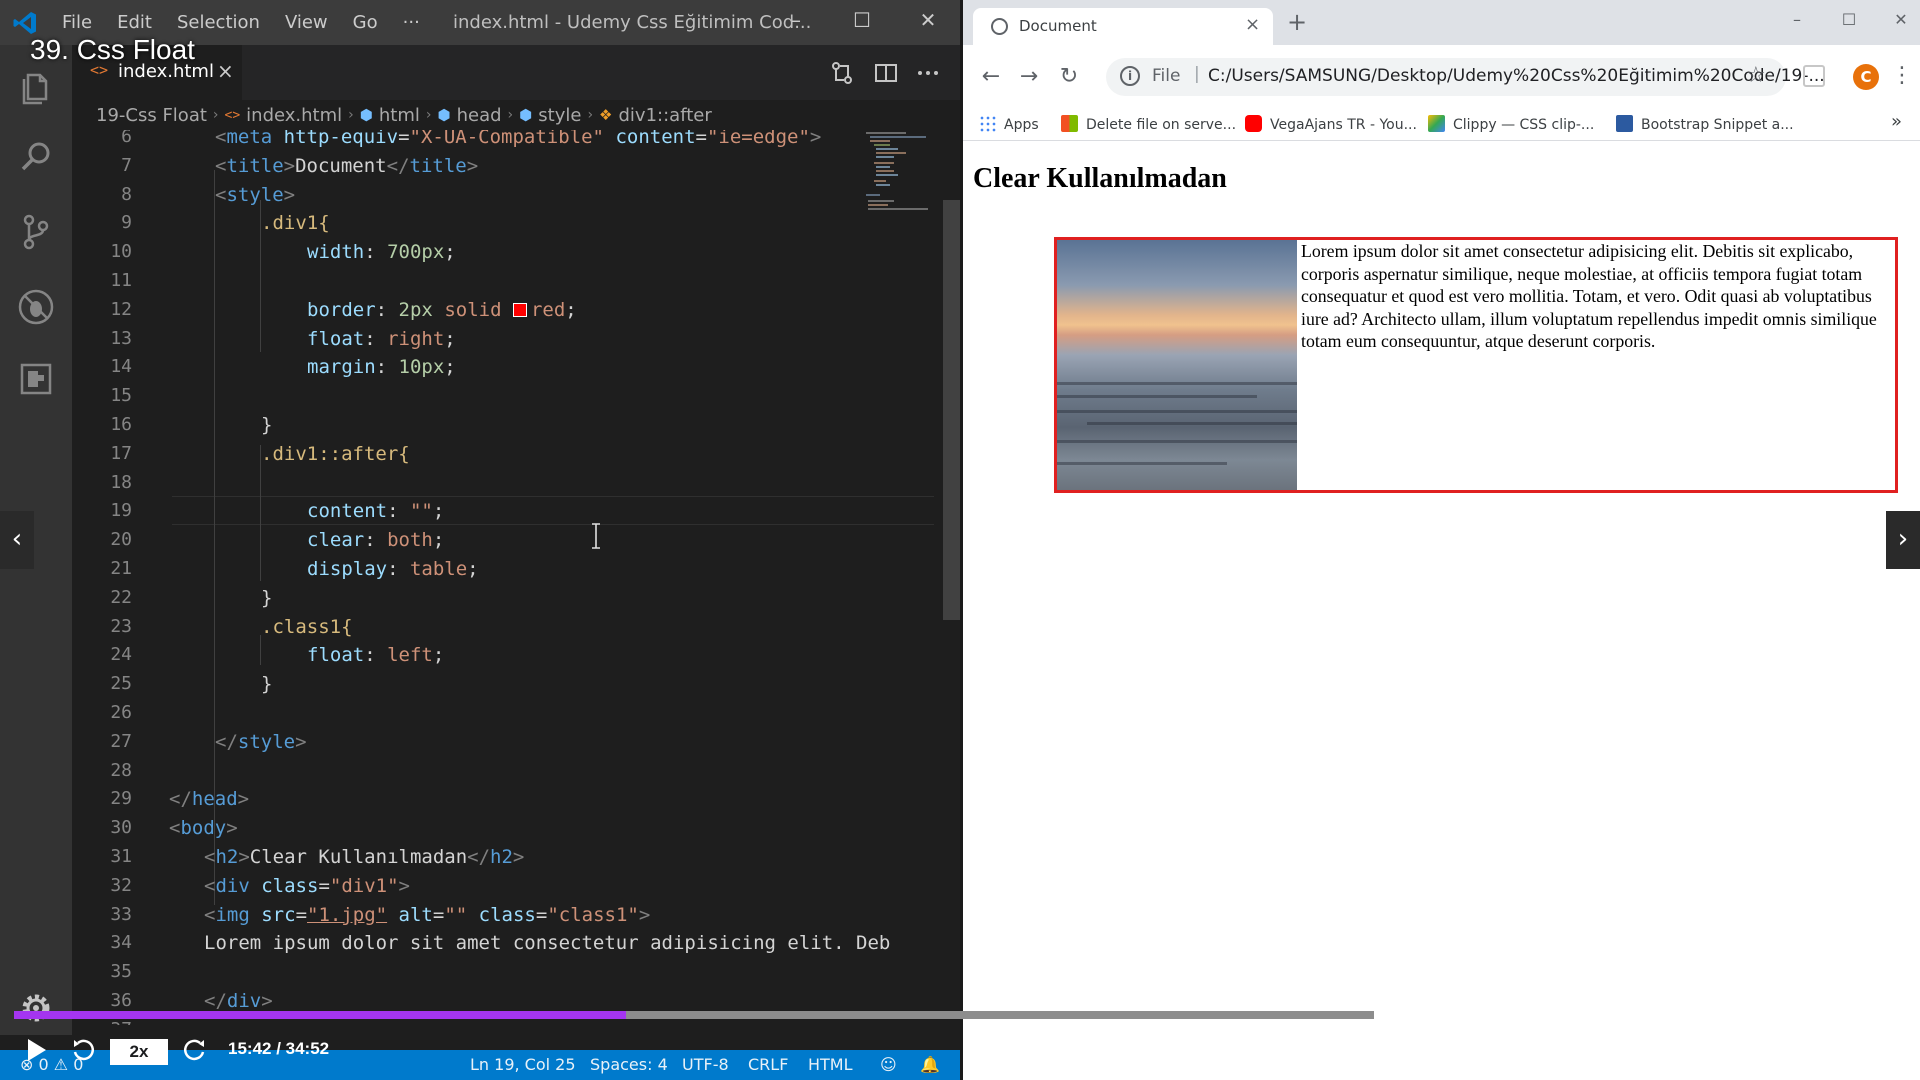 The width and height of the screenshot is (1920, 1080). Describe the element at coordinates (1130, 76) in the screenshot. I see `info-icon: i` at that location.